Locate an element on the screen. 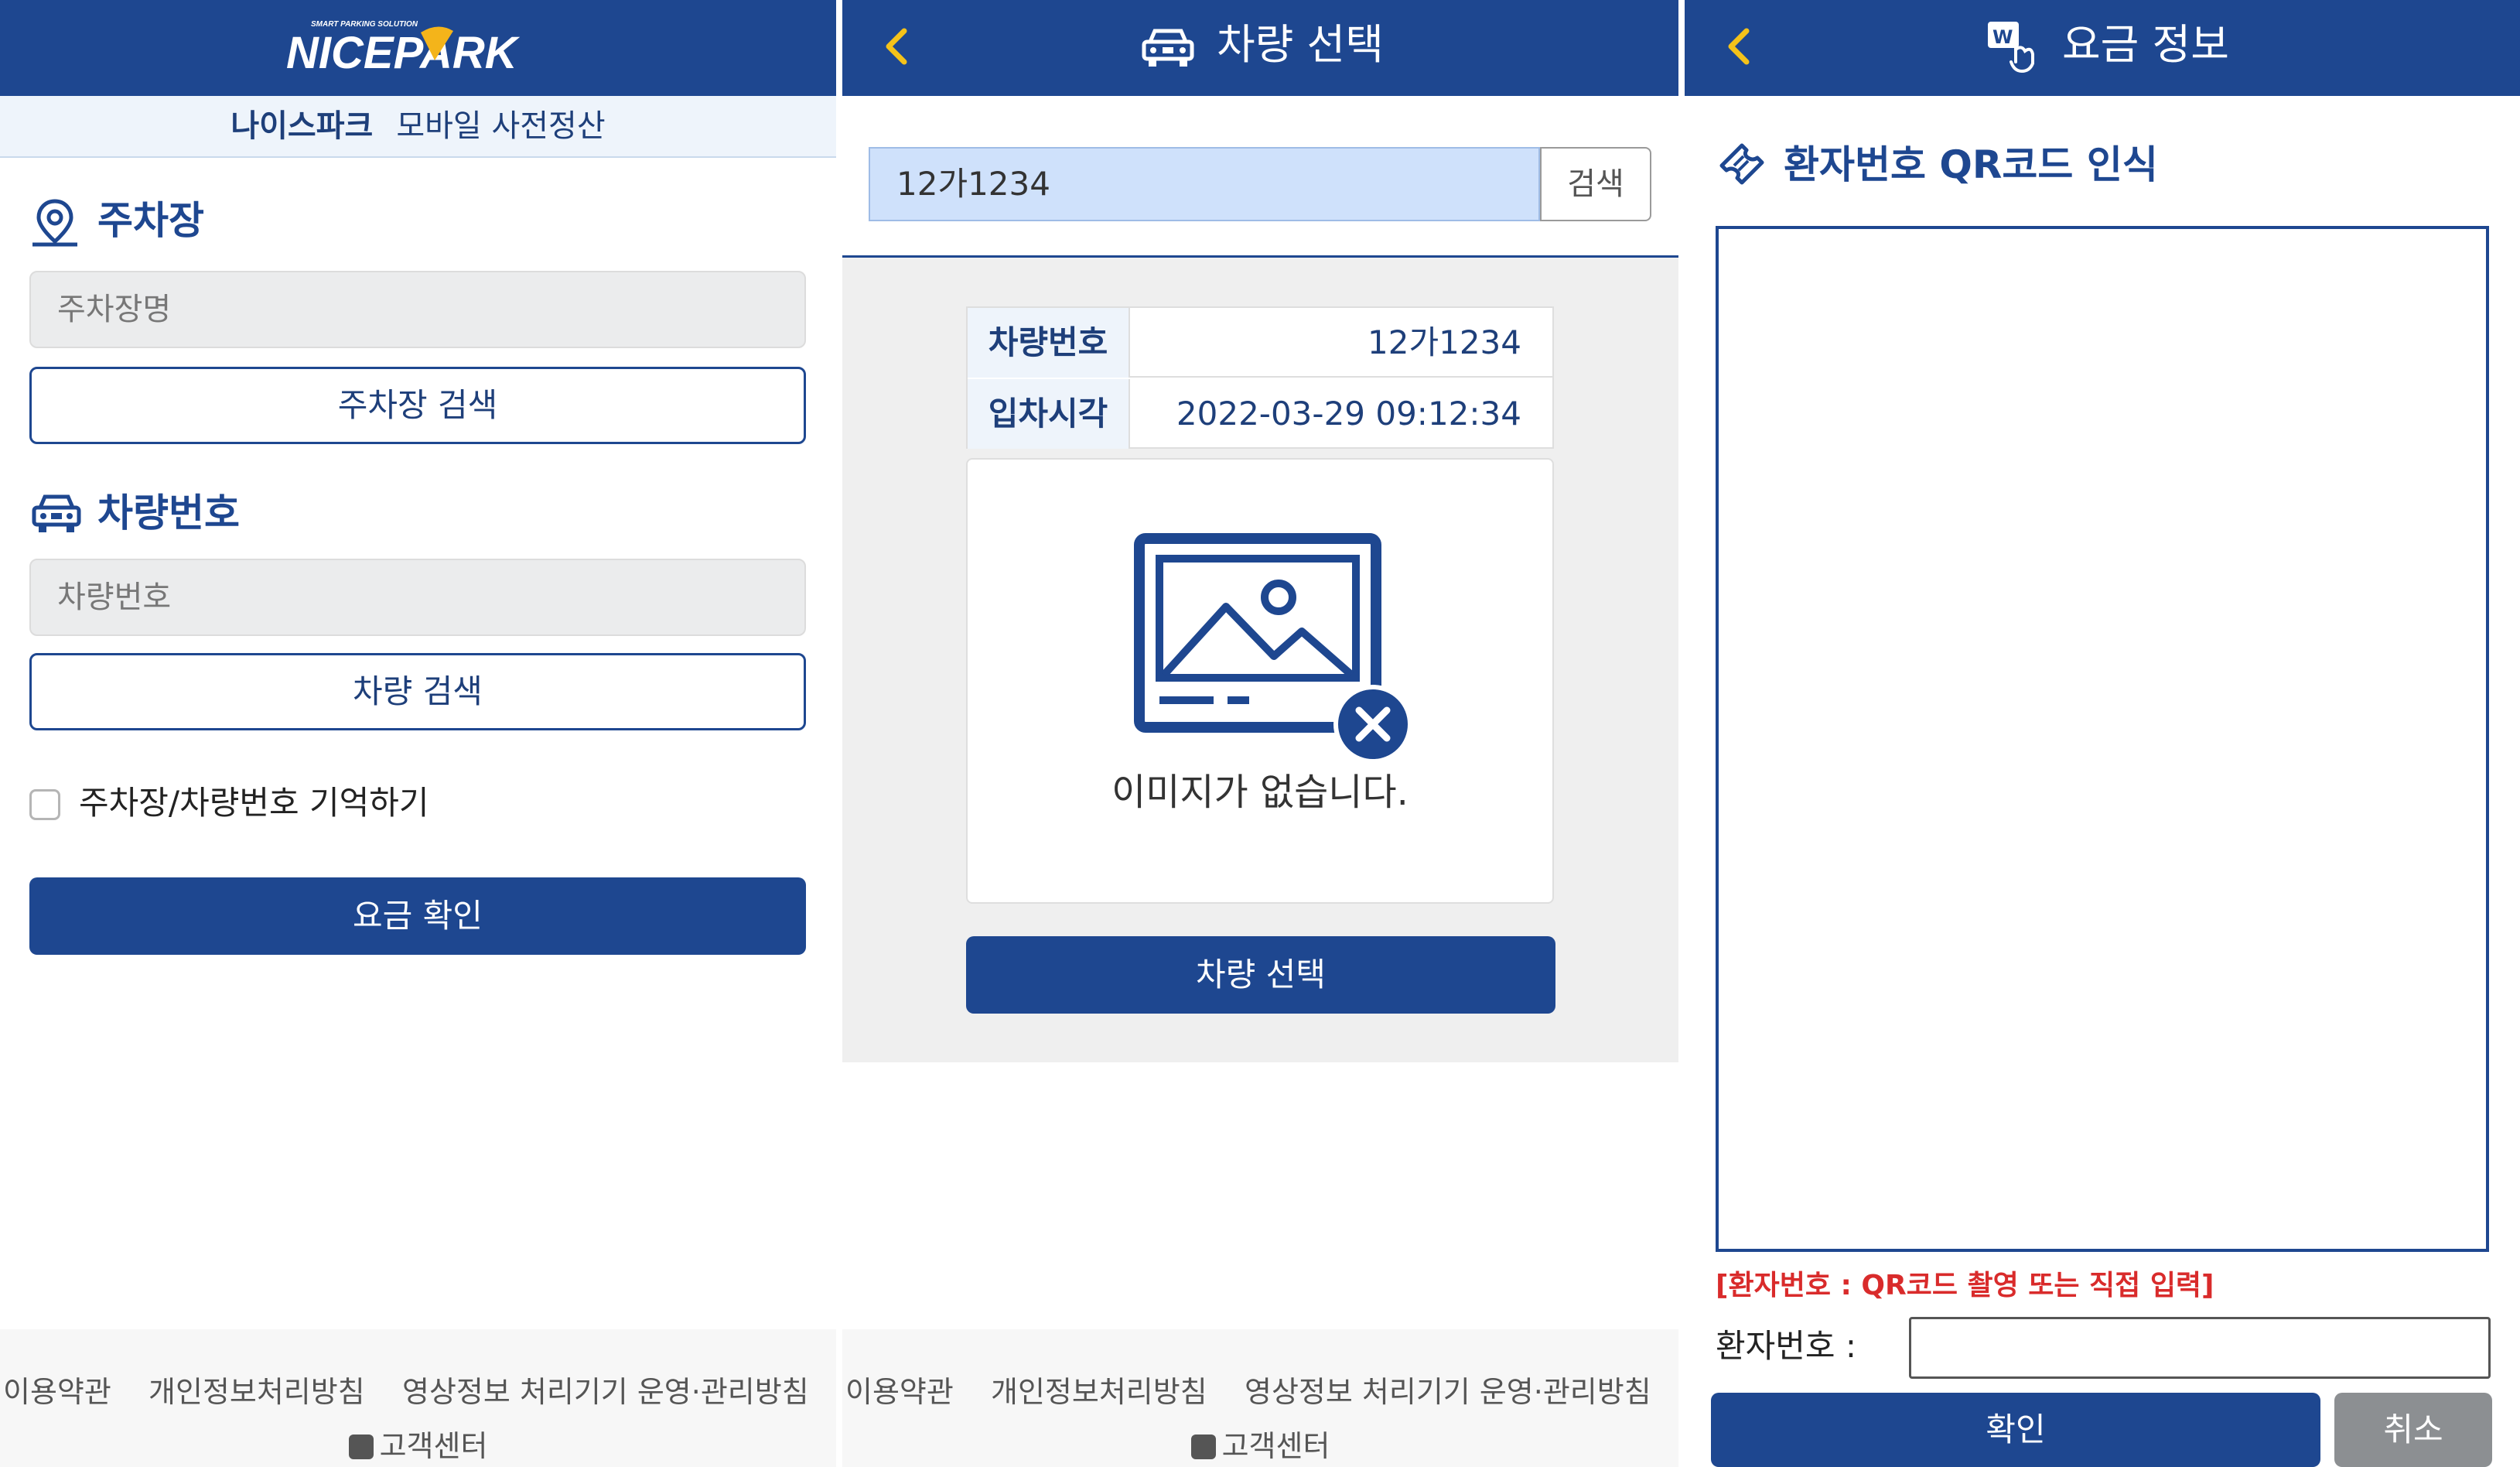 This screenshot has width=2520, height=1467. vehicle-search-input: 12가1234 is located at coordinates (1204, 184).